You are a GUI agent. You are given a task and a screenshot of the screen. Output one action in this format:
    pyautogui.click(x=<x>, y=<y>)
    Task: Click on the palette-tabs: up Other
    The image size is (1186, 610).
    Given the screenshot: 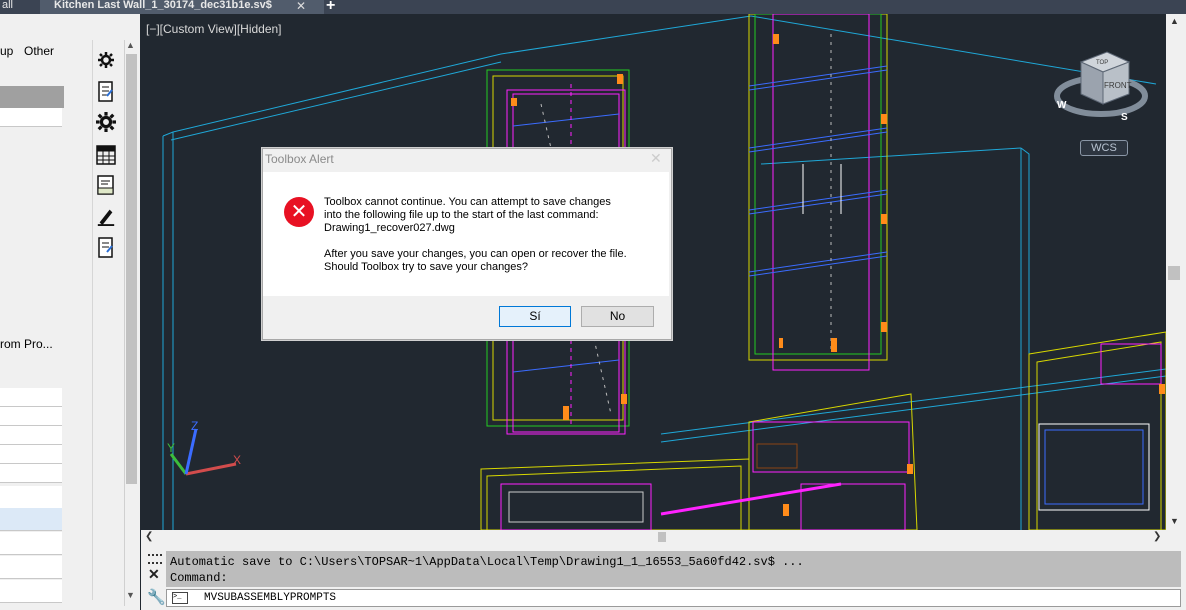 What is the action you would take?
    pyautogui.click(x=32, y=51)
    